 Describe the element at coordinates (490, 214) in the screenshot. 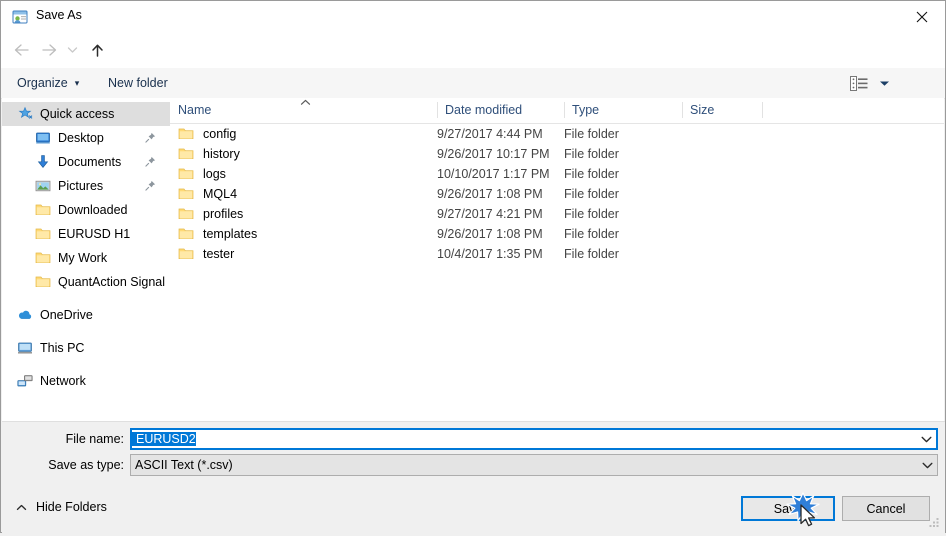

I see `file-date-cell: 9/27/2017 4:21 PM` at that location.